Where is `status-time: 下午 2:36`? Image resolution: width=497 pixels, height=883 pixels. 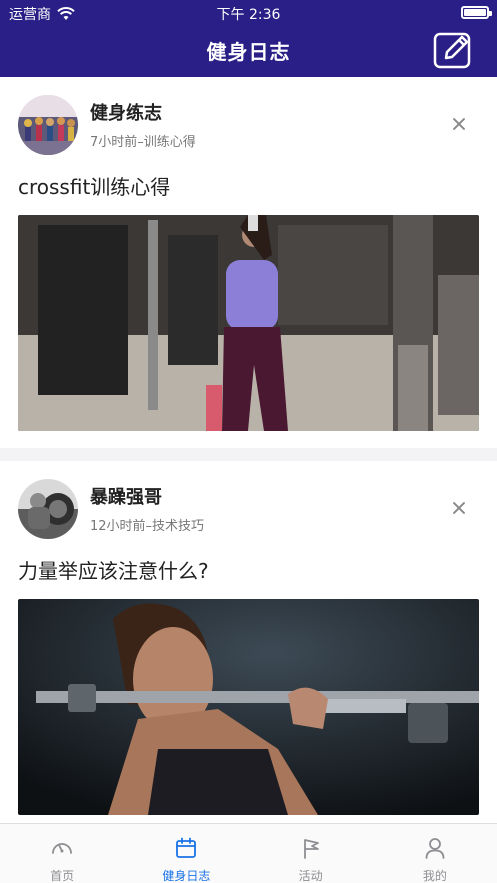
status-time: 下午 2:36 is located at coordinates (248, 15).